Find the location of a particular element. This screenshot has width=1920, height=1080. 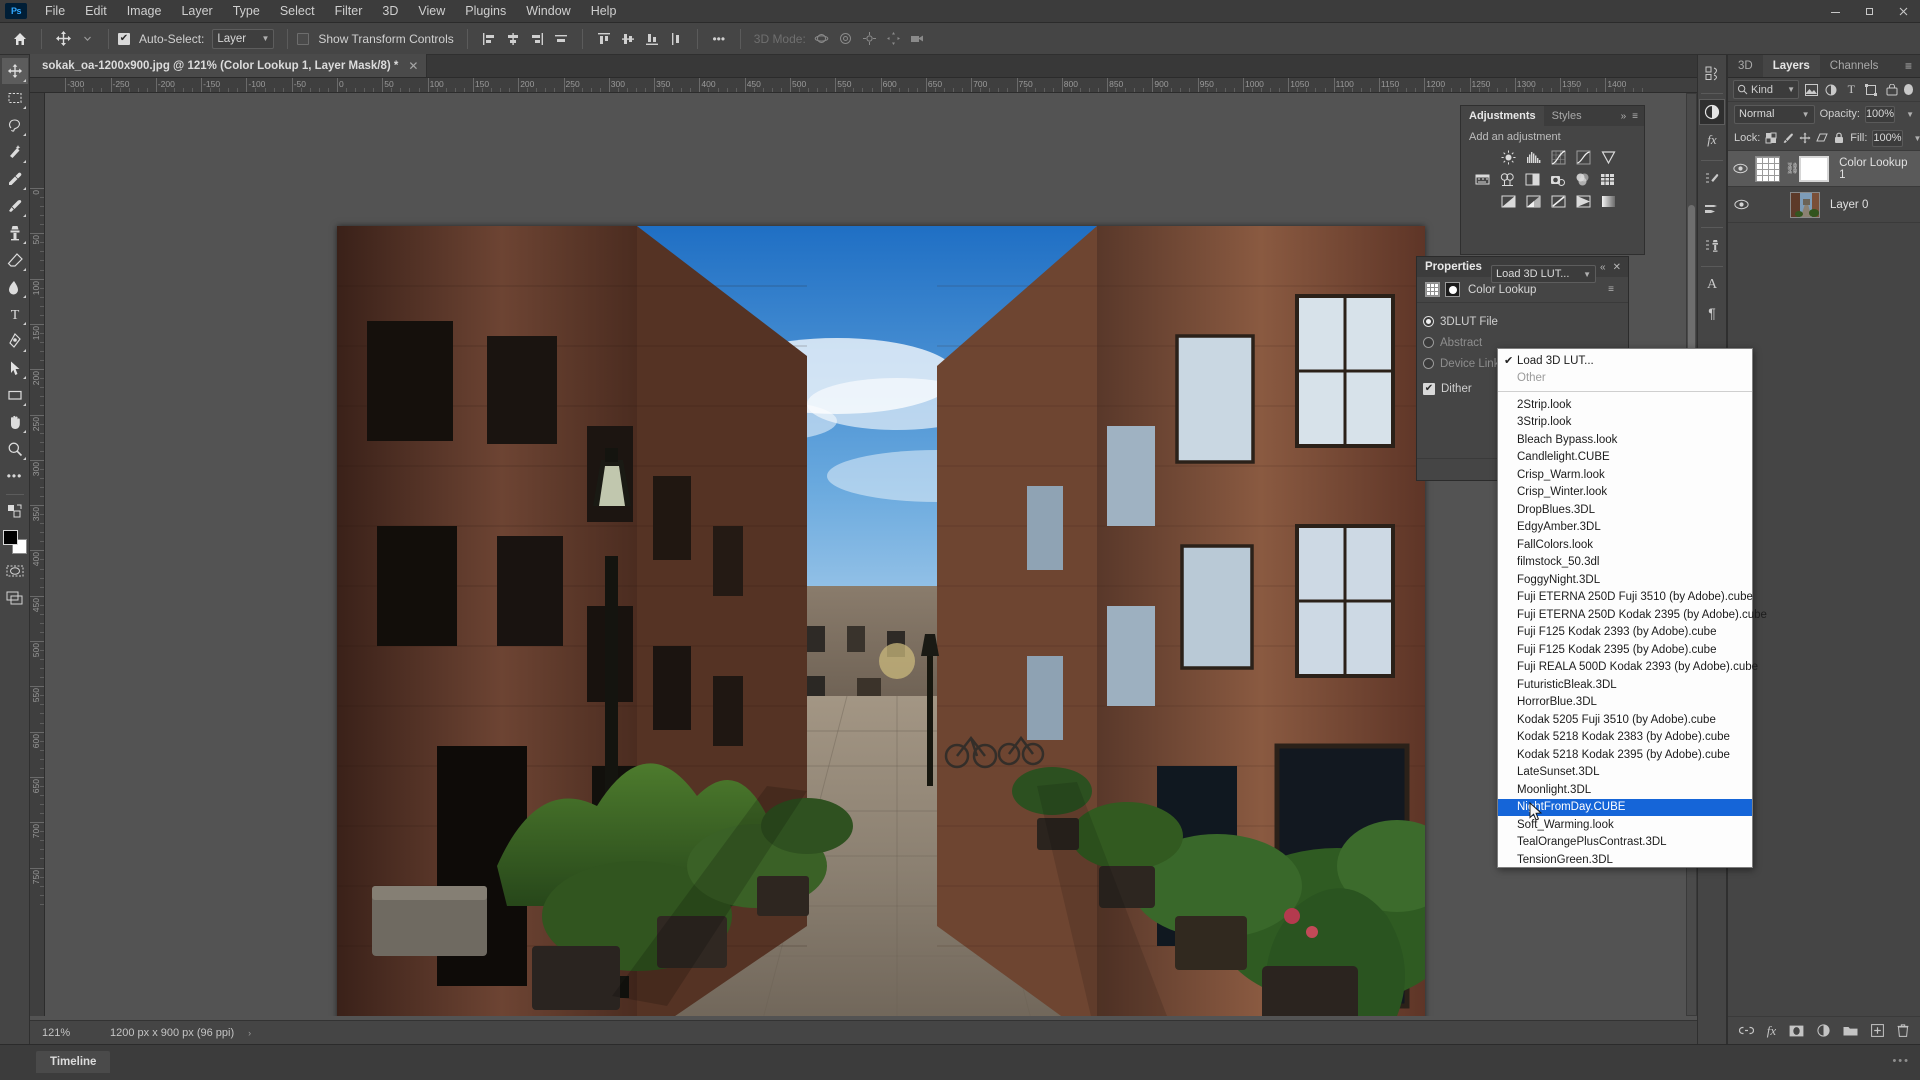

fill-stepper-icon: ▼ is located at coordinates (1917, 138).